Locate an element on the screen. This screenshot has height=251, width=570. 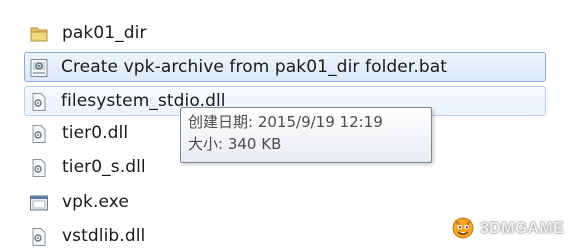
file-name: tier0.dll is located at coordinates (95, 133).